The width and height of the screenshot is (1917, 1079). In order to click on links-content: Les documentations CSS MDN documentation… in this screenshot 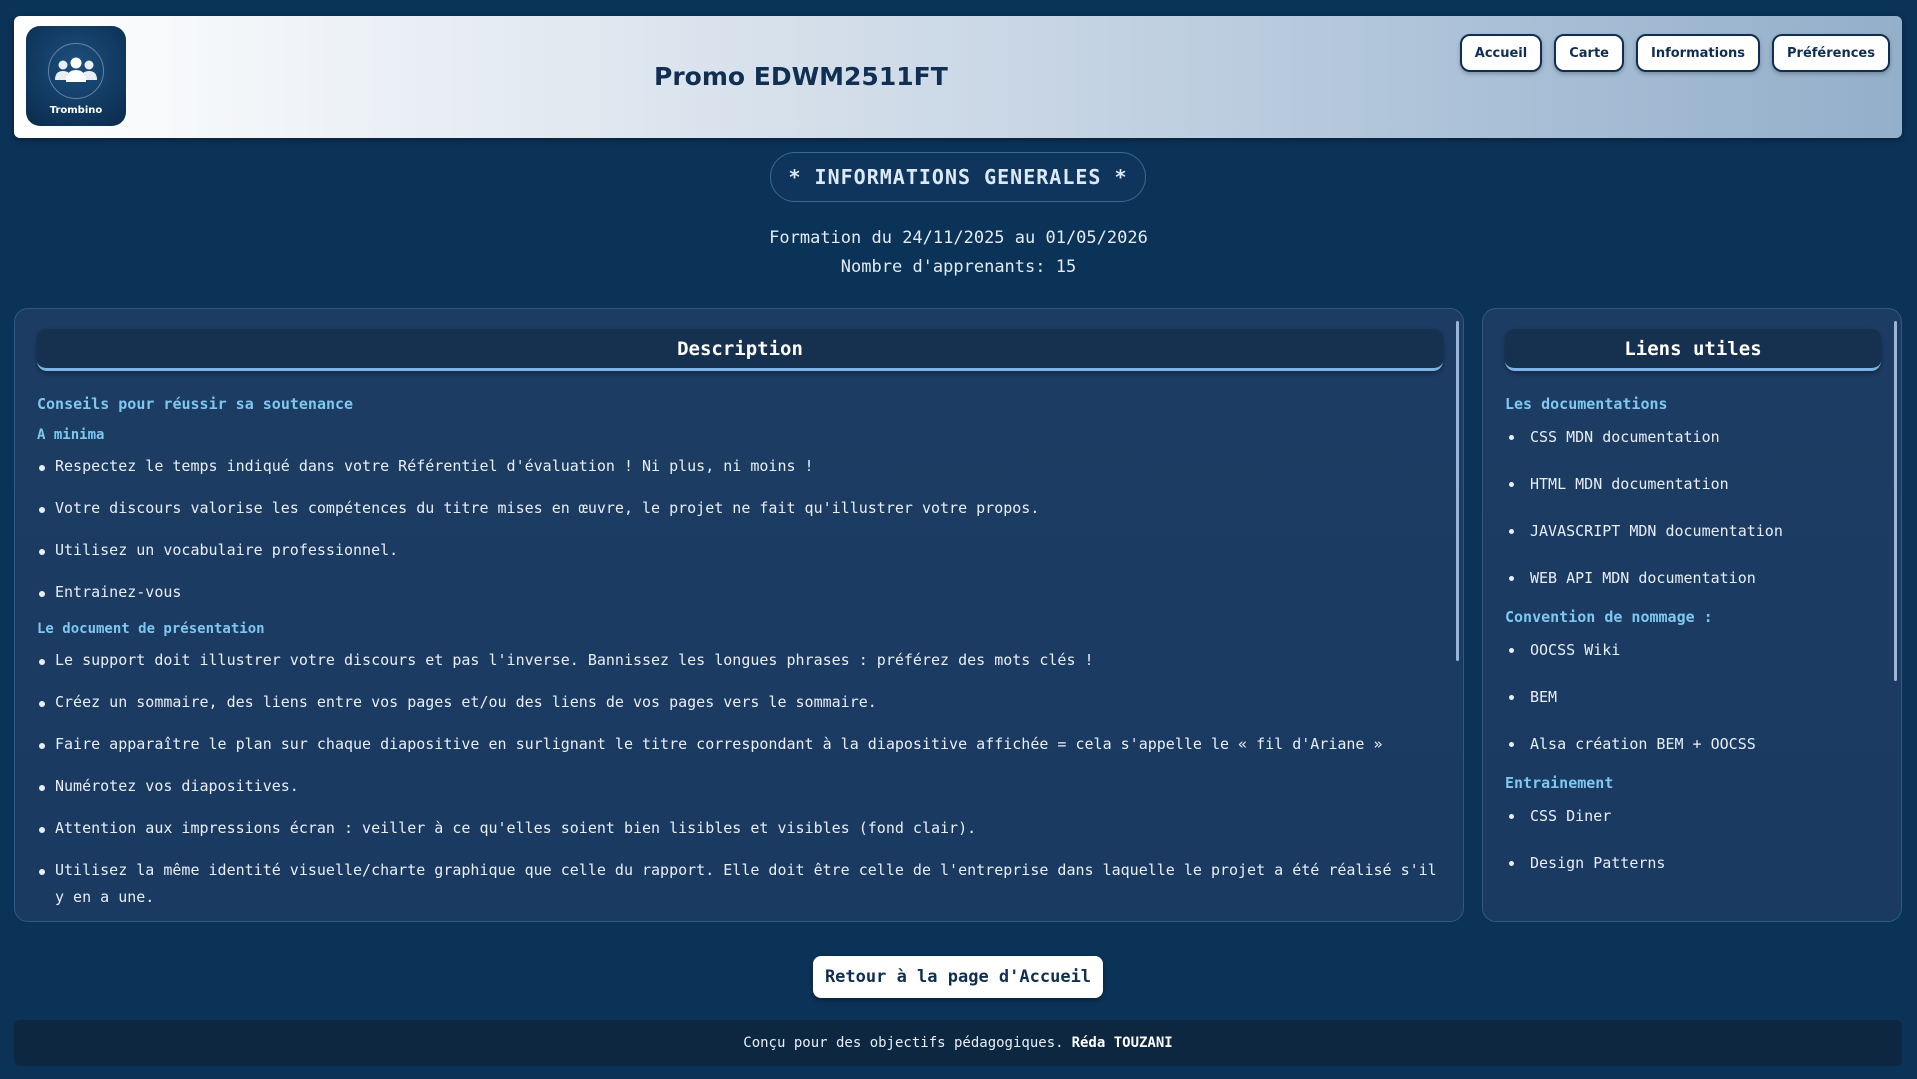, I will do `click(1691, 644)`.